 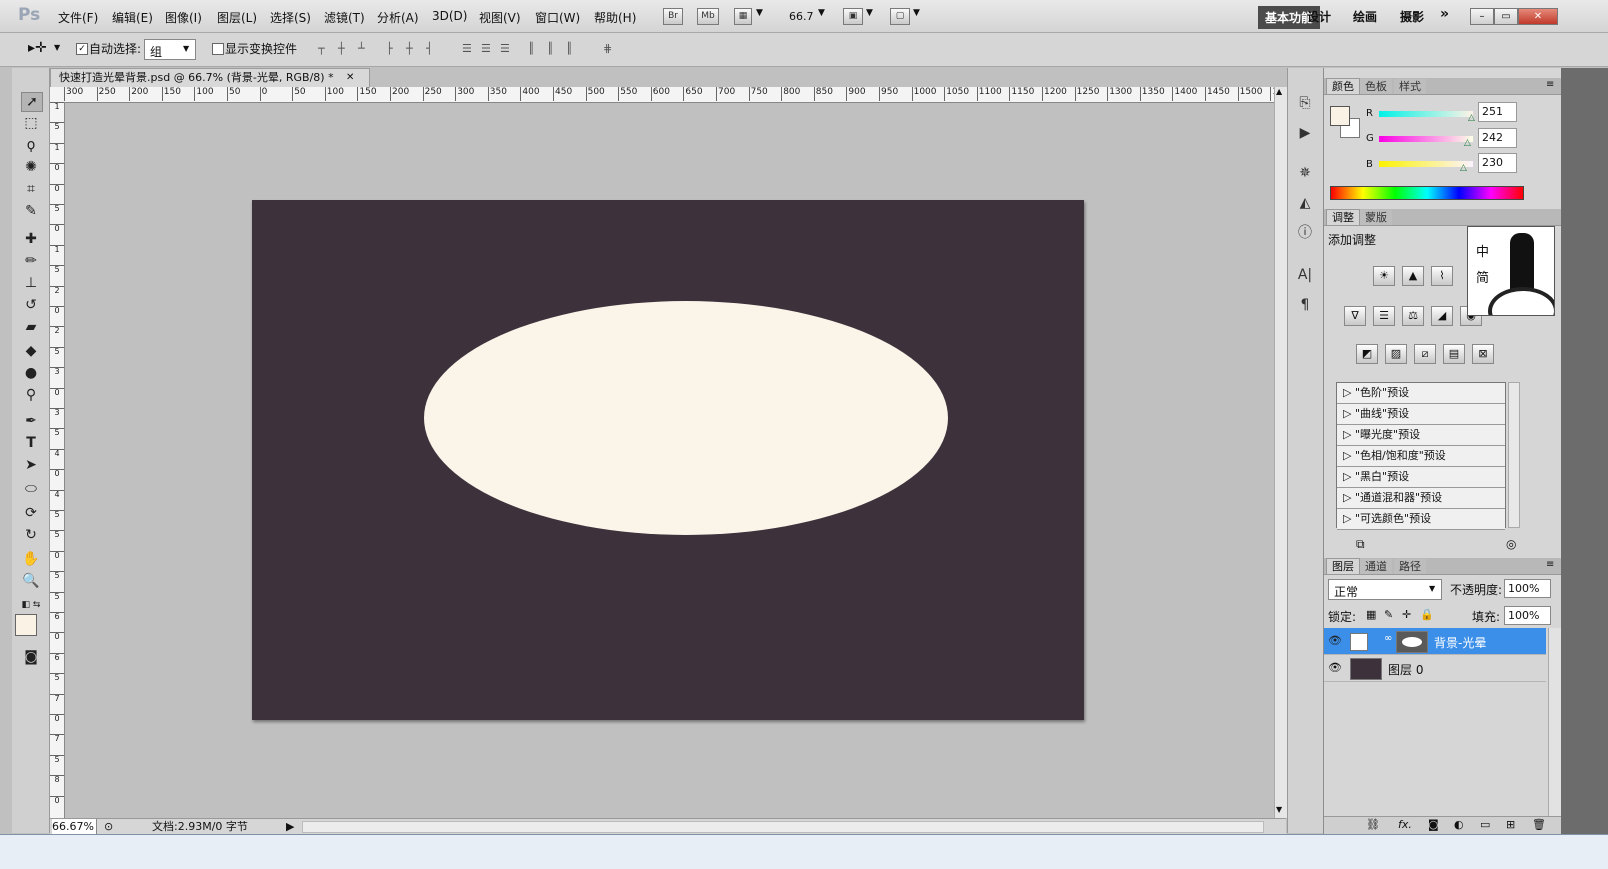 I want to click on fill-input: 100%, so click(x=1527, y=615).